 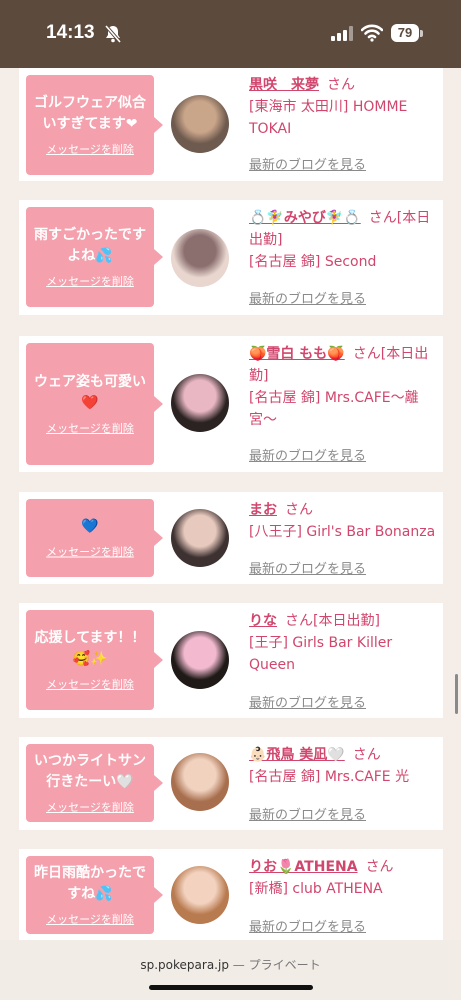 I want to click on message-bubble: 昨日雨酷かったですね💦 メッセージを削除, so click(x=94, y=895).